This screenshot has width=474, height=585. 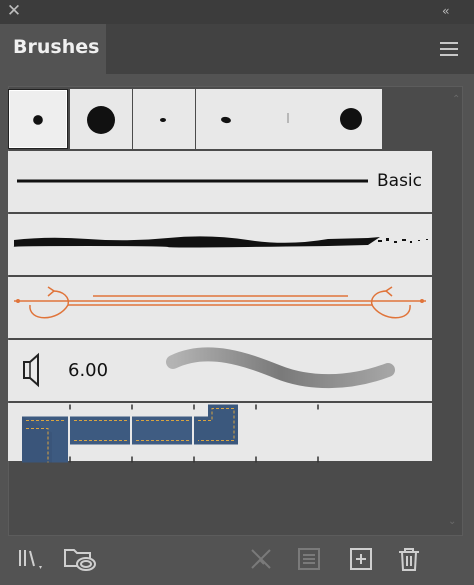 What do you see at coordinates (409, 559) in the screenshot?
I see `delete-brush-icon` at bounding box center [409, 559].